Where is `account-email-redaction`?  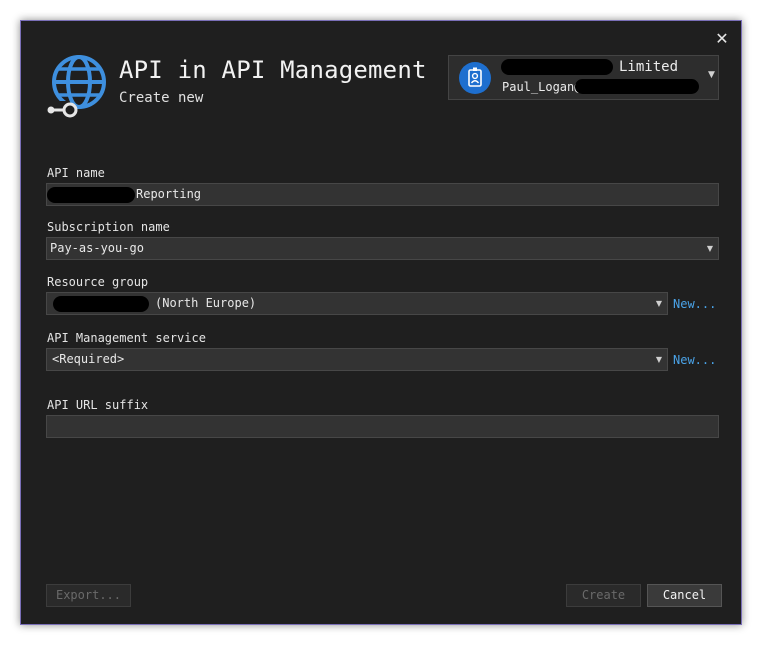
account-email-redaction is located at coordinates (637, 86).